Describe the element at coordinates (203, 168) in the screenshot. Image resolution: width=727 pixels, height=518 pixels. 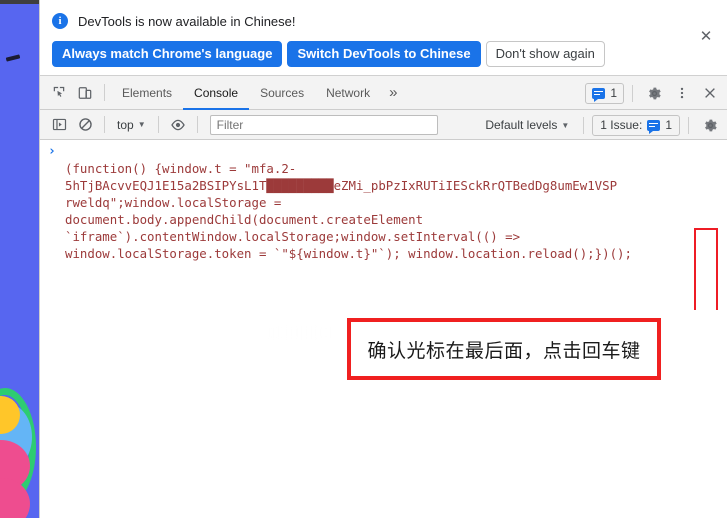
I see `code-segment: window.t =` at that location.